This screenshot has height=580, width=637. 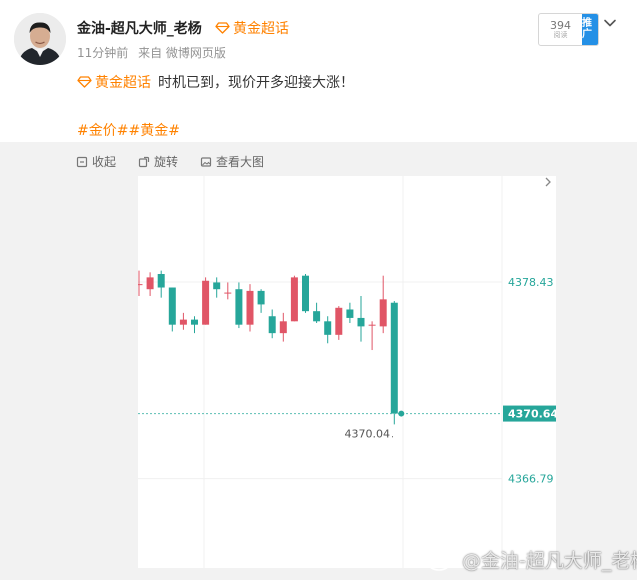 What do you see at coordinates (139, 28) in the screenshot?
I see `author-name: 金油-超凡大师_老杨` at bounding box center [139, 28].